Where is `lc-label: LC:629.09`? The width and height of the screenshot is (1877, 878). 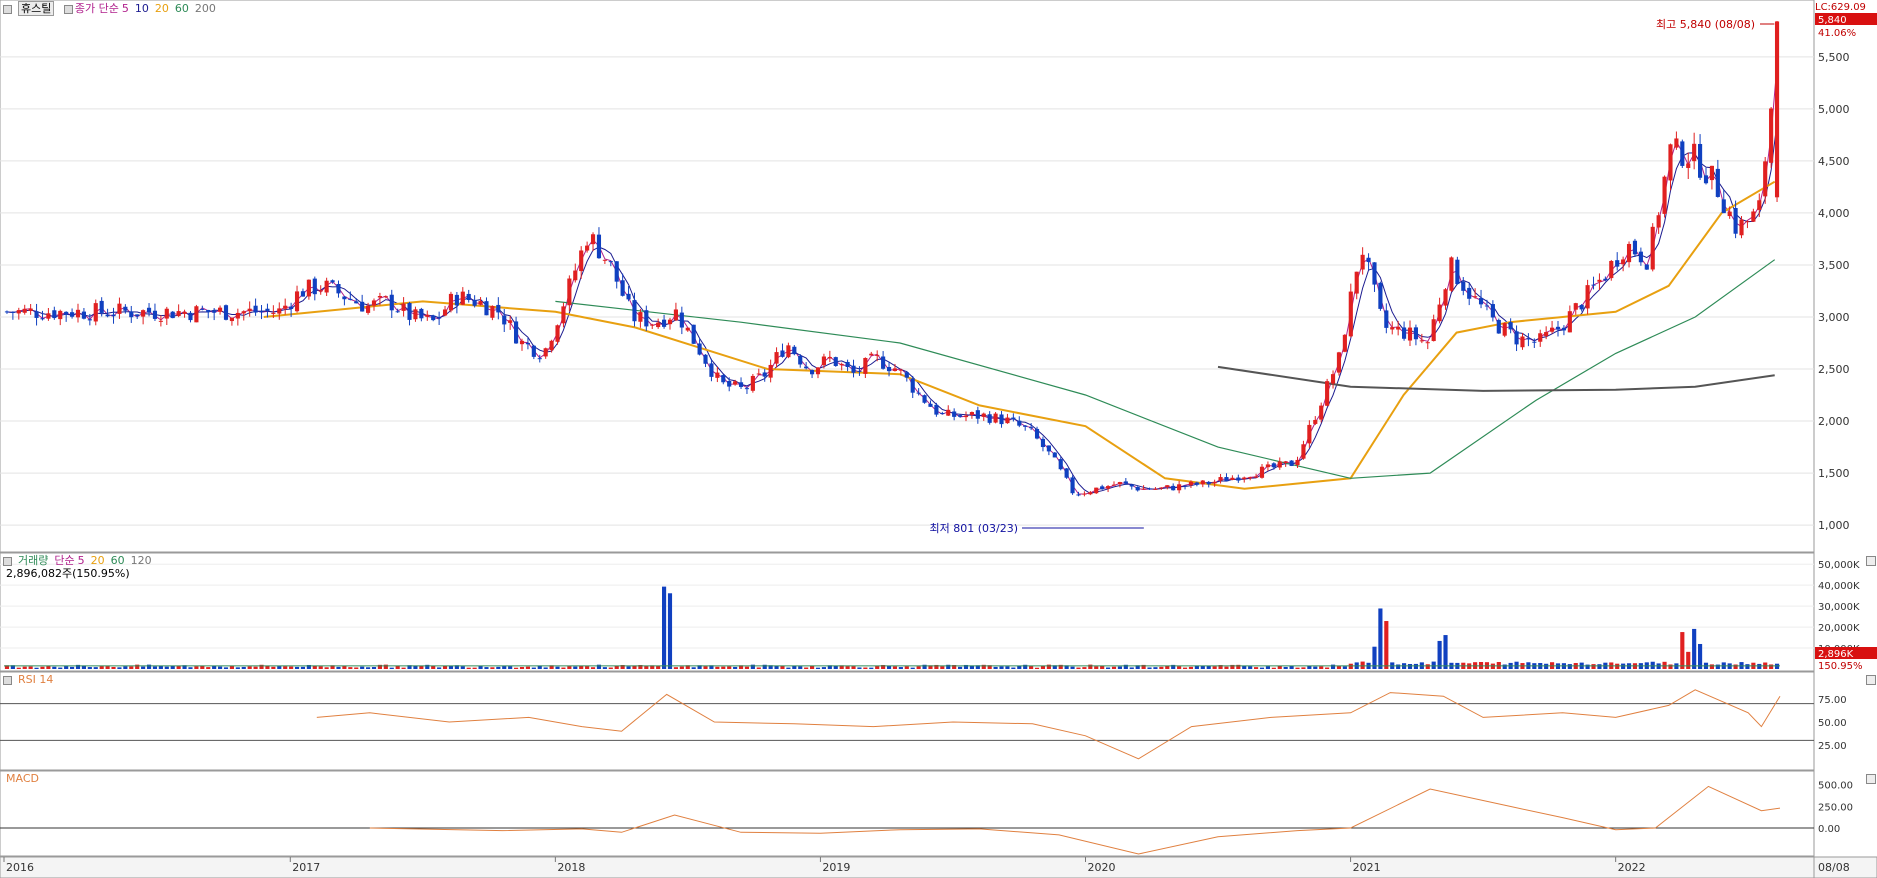
lc-label: LC:629.09 is located at coordinates (1840, 7).